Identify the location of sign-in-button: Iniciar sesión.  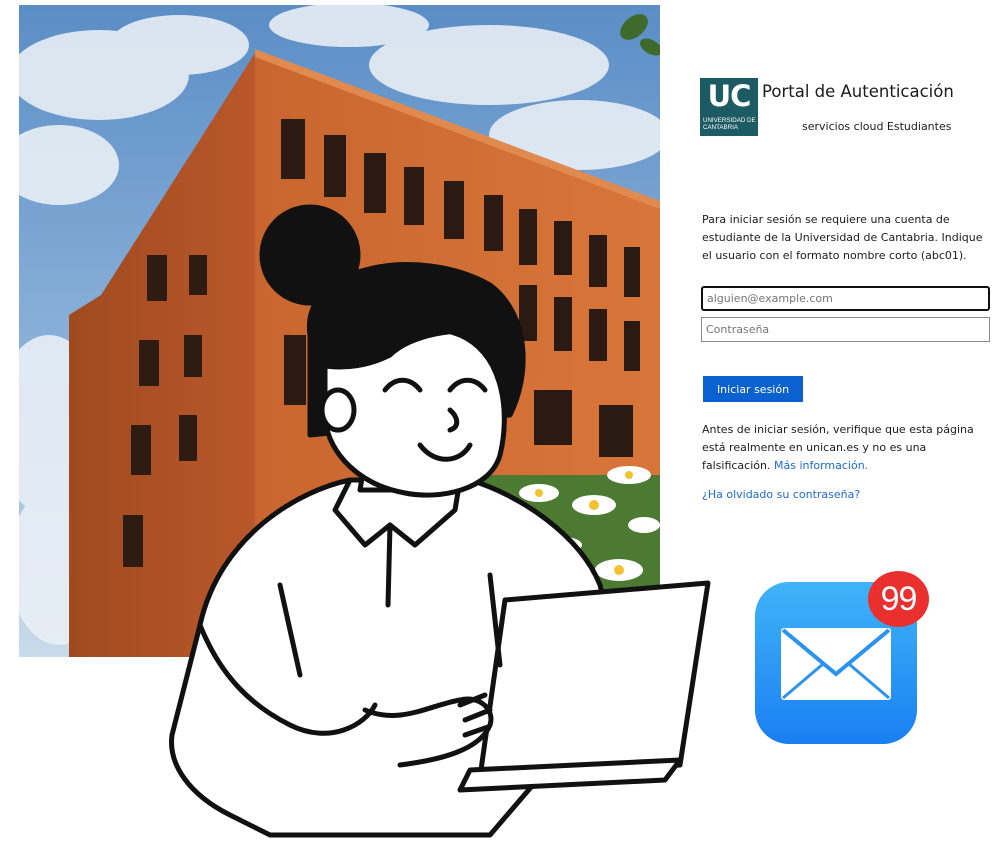
(753, 389).